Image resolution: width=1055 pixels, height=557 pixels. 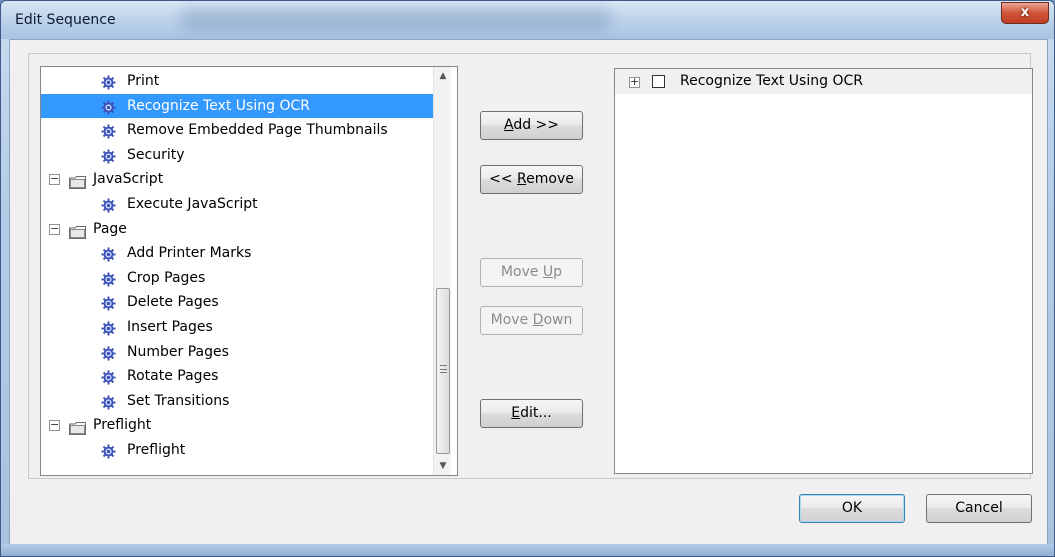 What do you see at coordinates (237, 302) in the screenshot?
I see `tree-item-delete-pages: Delete Pages` at bounding box center [237, 302].